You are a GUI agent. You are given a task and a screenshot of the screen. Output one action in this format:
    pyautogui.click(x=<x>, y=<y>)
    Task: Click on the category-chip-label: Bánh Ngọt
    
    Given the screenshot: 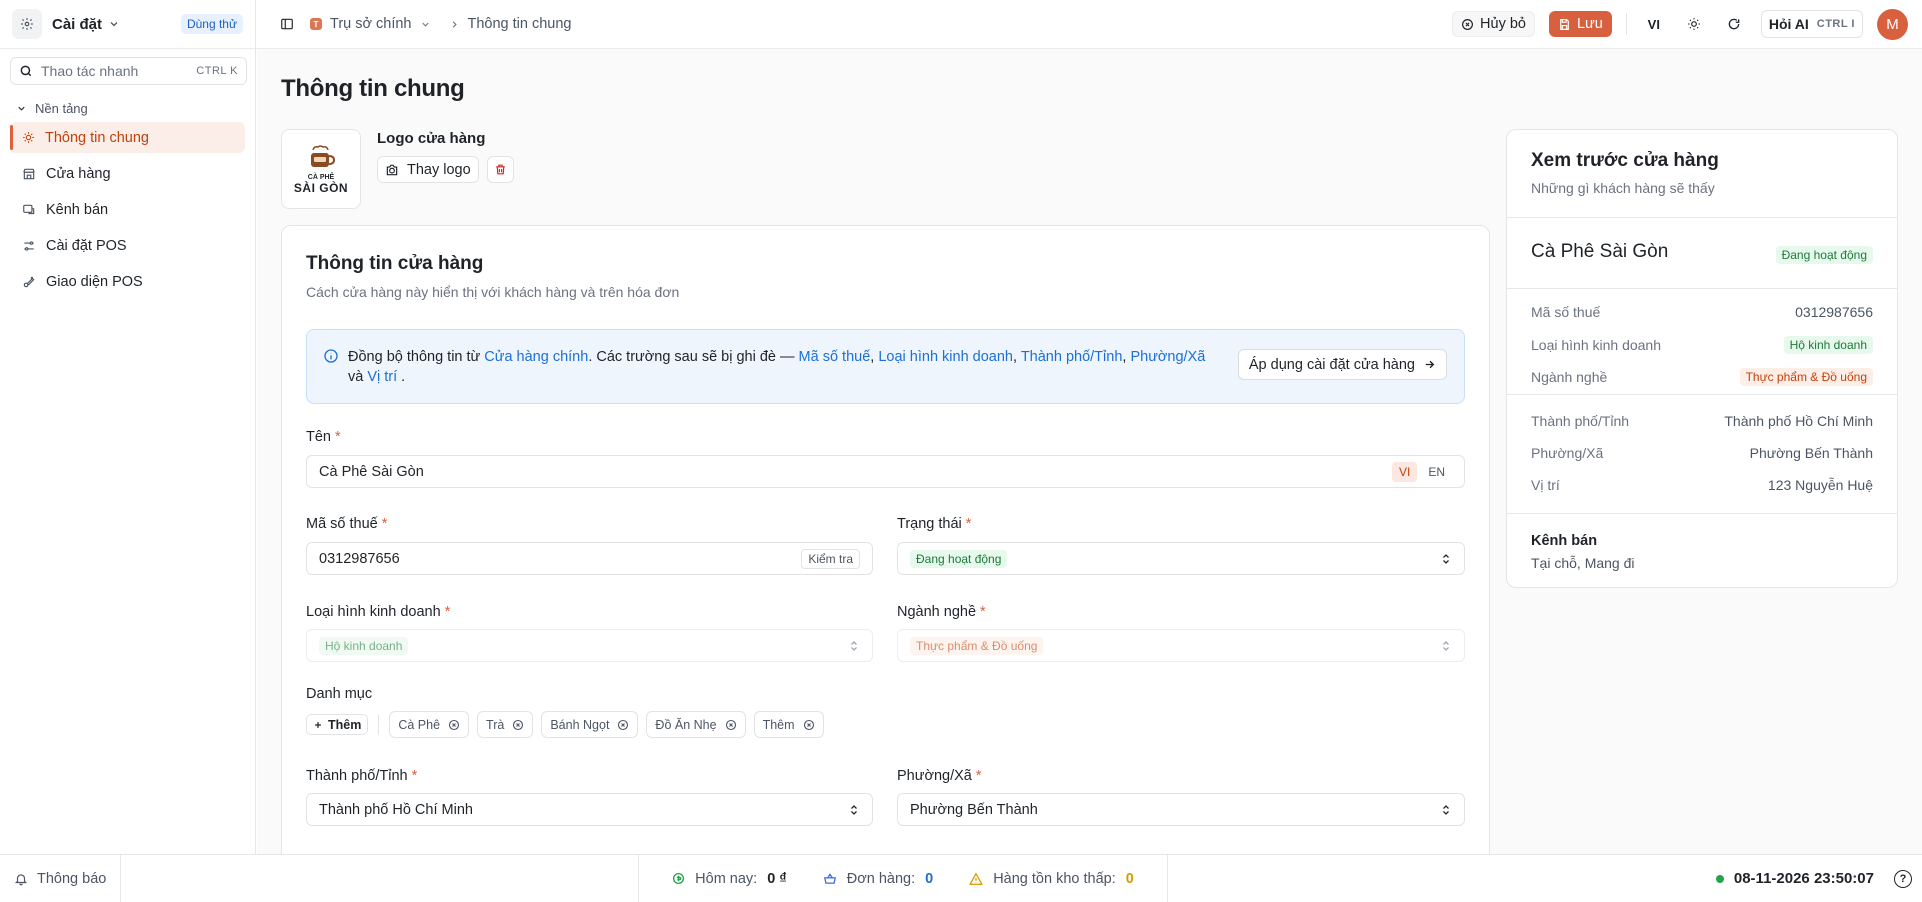 What is the action you would take?
    pyautogui.click(x=580, y=724)
    